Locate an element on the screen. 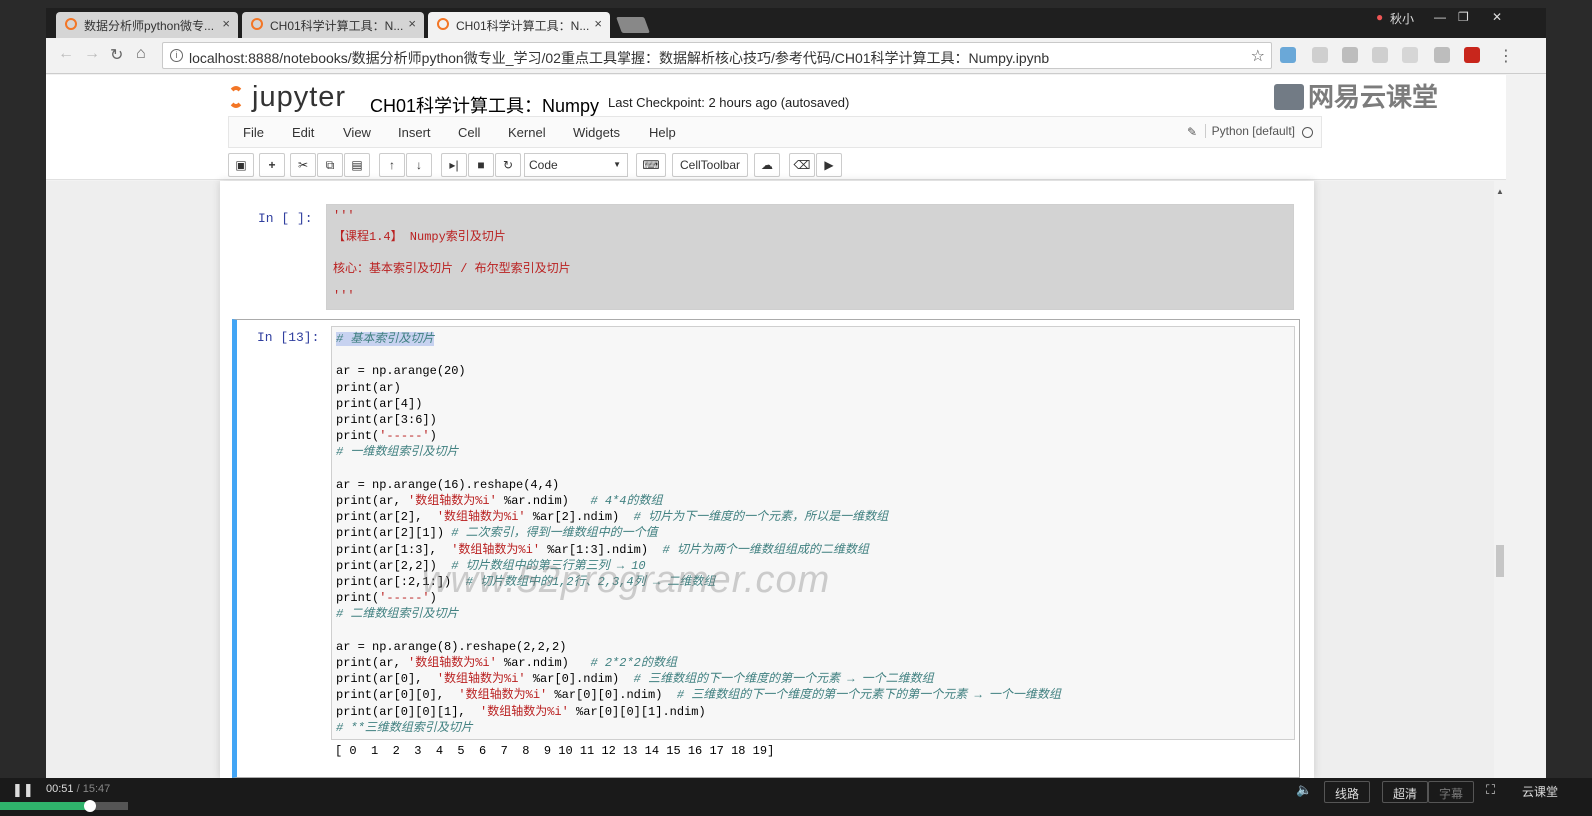  volume-icon: 🔈 is located at coordinates (1304, 790).